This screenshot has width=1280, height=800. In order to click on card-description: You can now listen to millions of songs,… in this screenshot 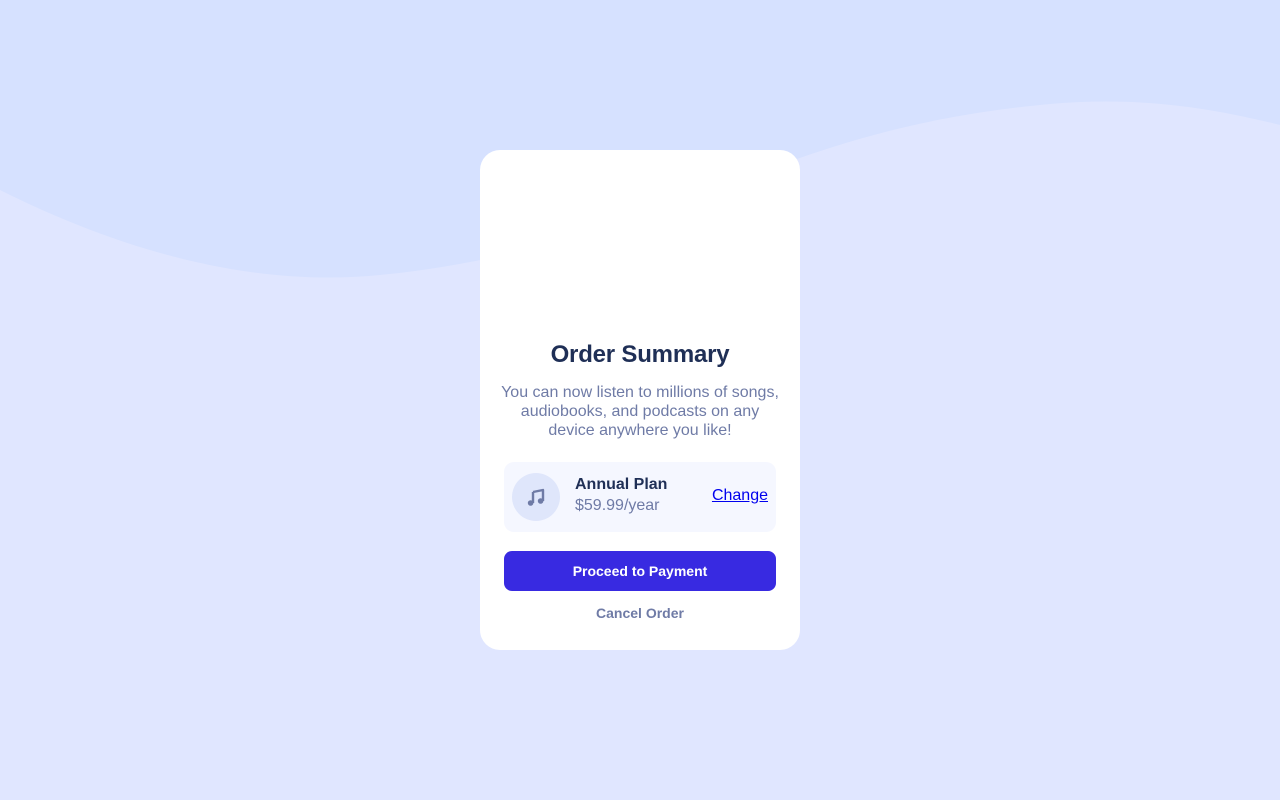, I will do `click(640, 411)`.